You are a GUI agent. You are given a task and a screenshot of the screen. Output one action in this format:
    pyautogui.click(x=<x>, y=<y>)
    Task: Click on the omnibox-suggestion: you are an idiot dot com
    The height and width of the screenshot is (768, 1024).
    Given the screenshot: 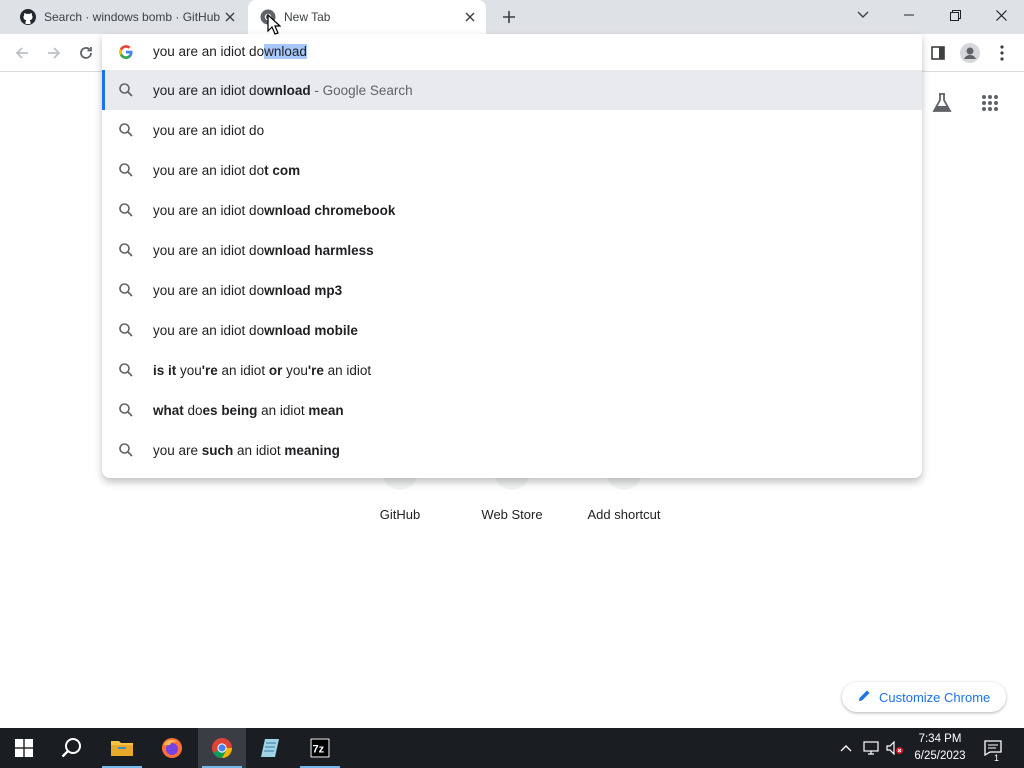 What is the action you would take?
    pyautogui.click(x=512, y=170)
    